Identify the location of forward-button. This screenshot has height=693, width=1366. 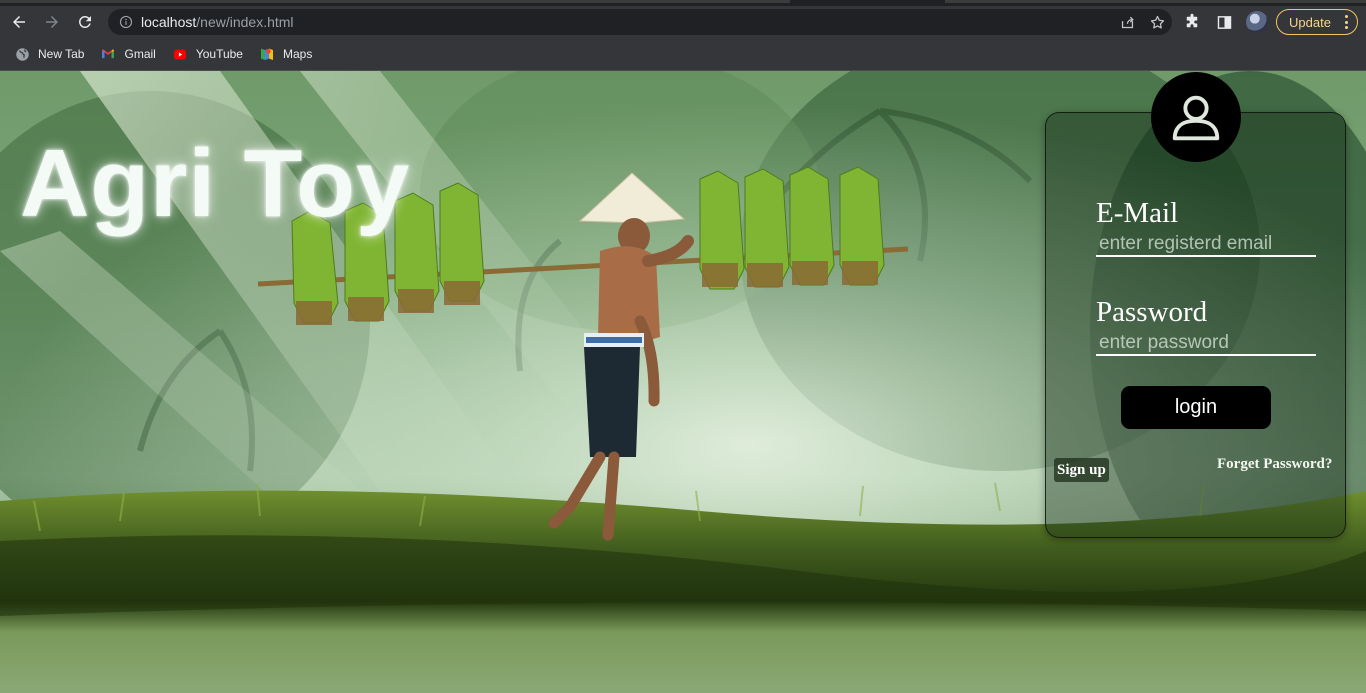
(52, 22).